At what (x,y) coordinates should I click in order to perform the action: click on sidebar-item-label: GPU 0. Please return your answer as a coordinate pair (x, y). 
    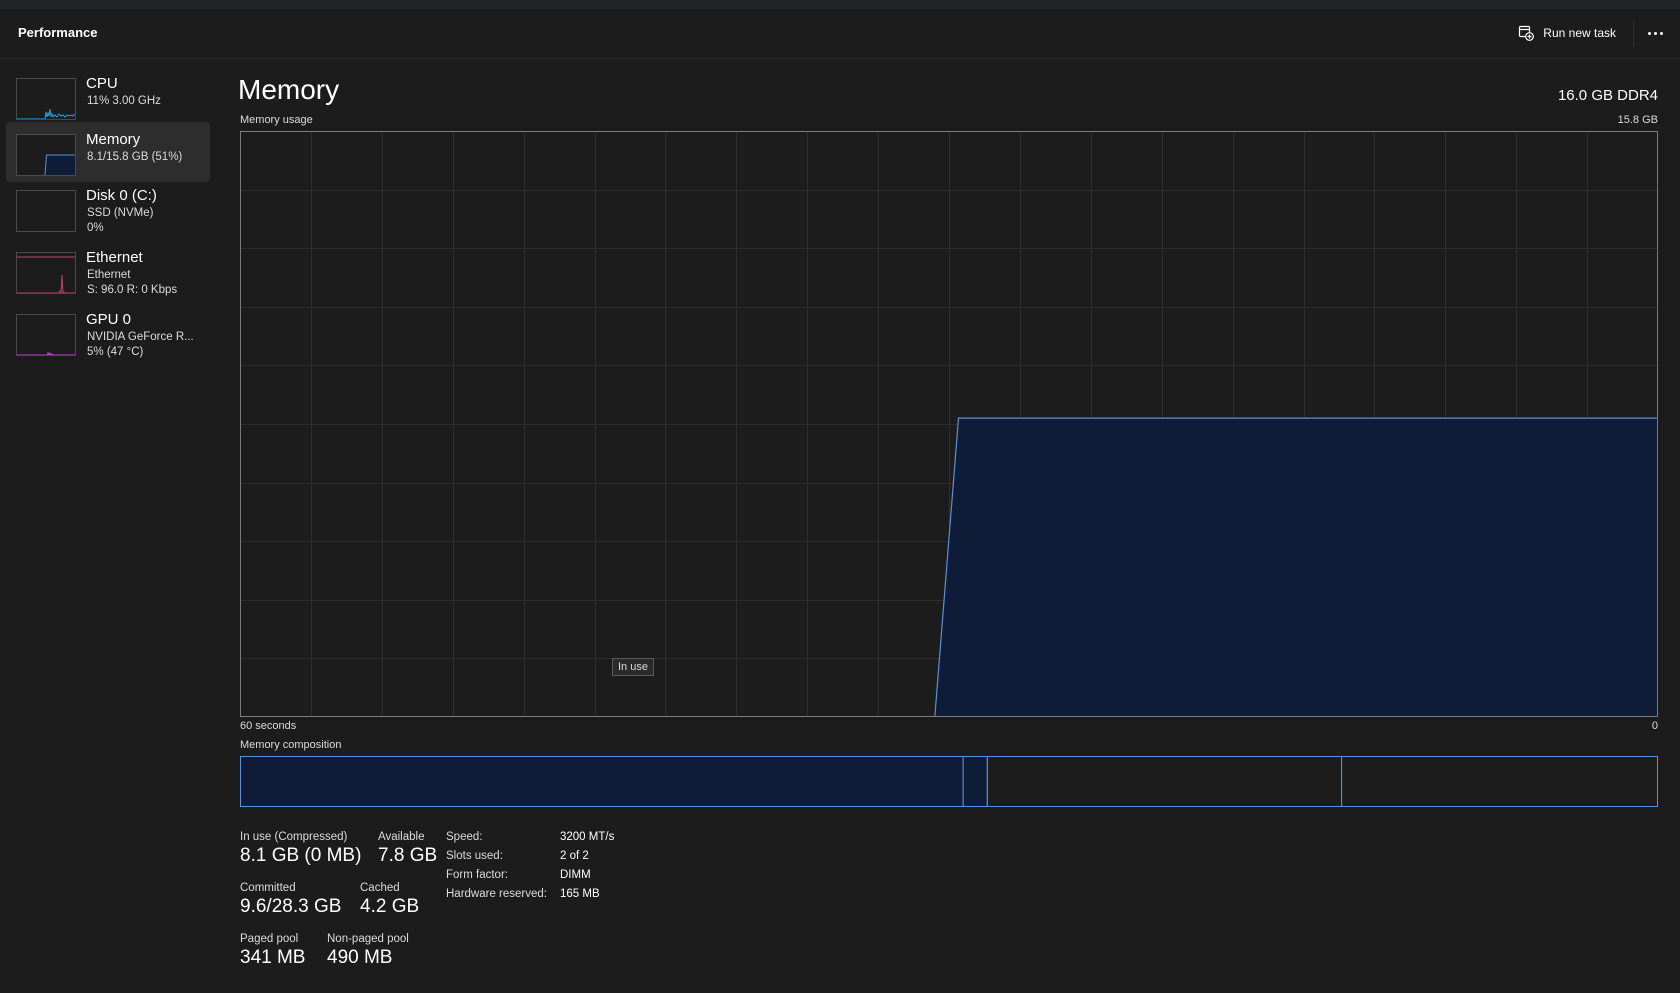
    Looking at the image, I should click on (109, 319).